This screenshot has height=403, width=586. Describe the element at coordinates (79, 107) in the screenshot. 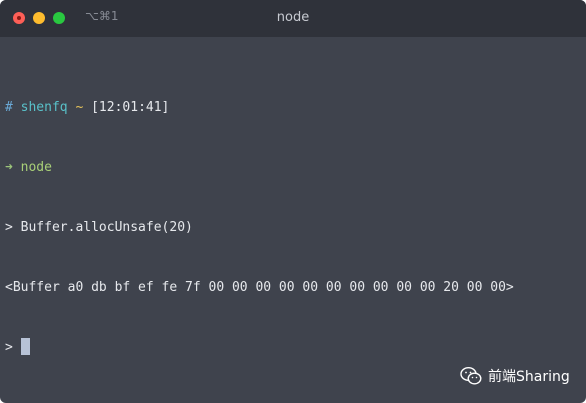

I see `prompt-directory: ~` at that location.